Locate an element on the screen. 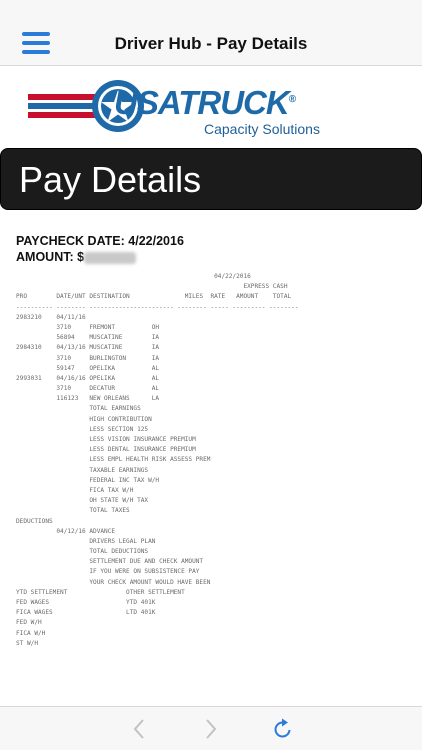 This screenshot has height=750, width=422. banner-title: Pay Details is located at coordinates (110, 179).